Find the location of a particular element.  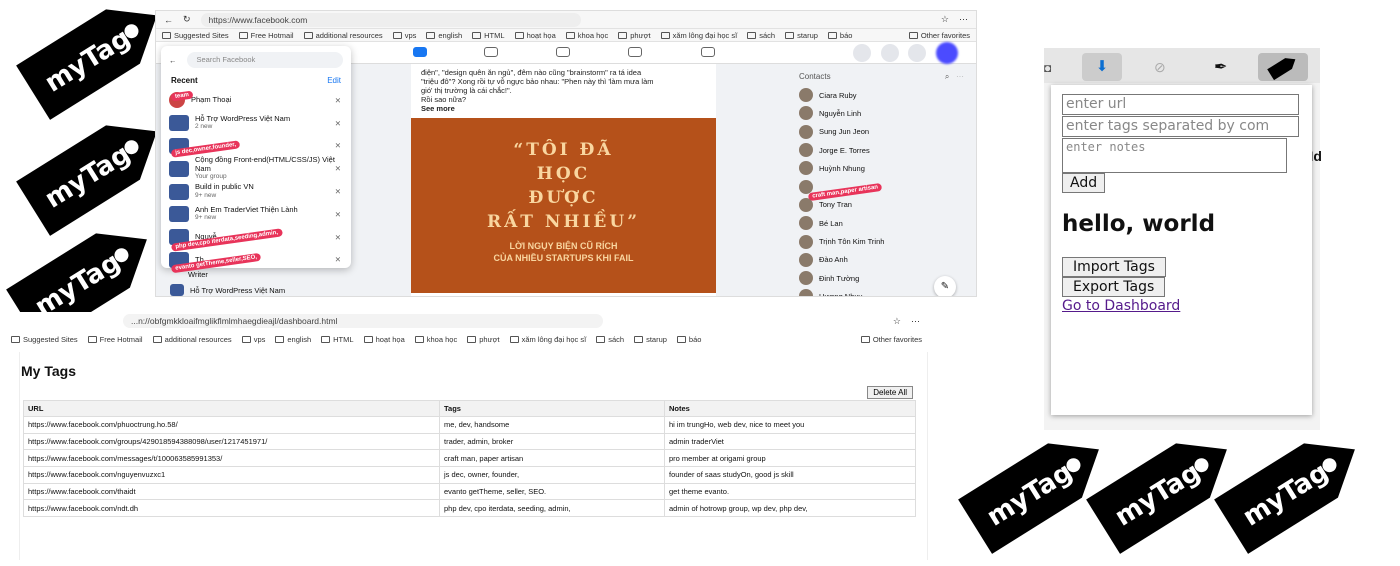

favorite-label: vps is located at coordinates (410, 35).